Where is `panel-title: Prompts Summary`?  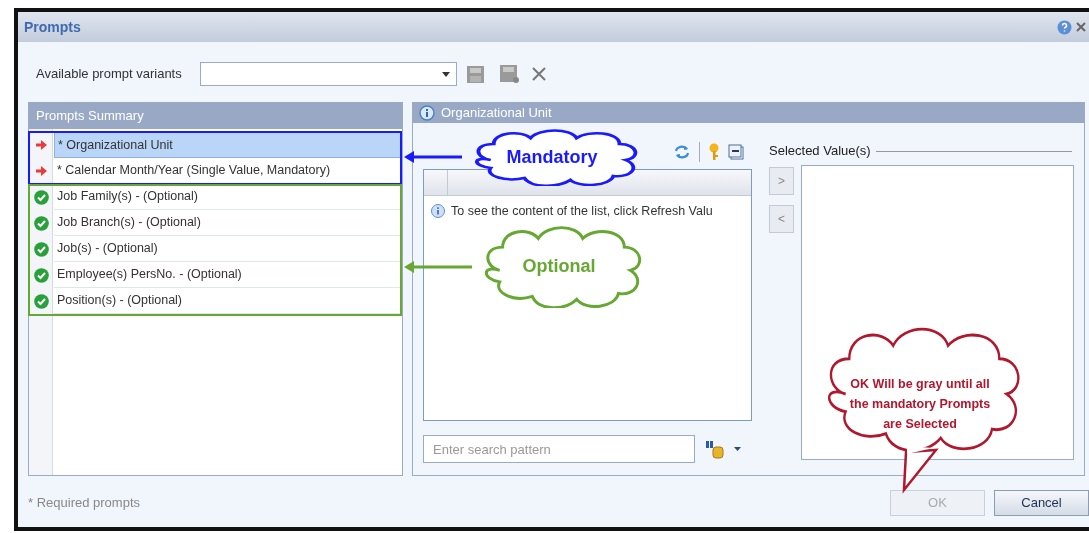 panel-title: Prompts Summary is located at coordinates (90, 116).